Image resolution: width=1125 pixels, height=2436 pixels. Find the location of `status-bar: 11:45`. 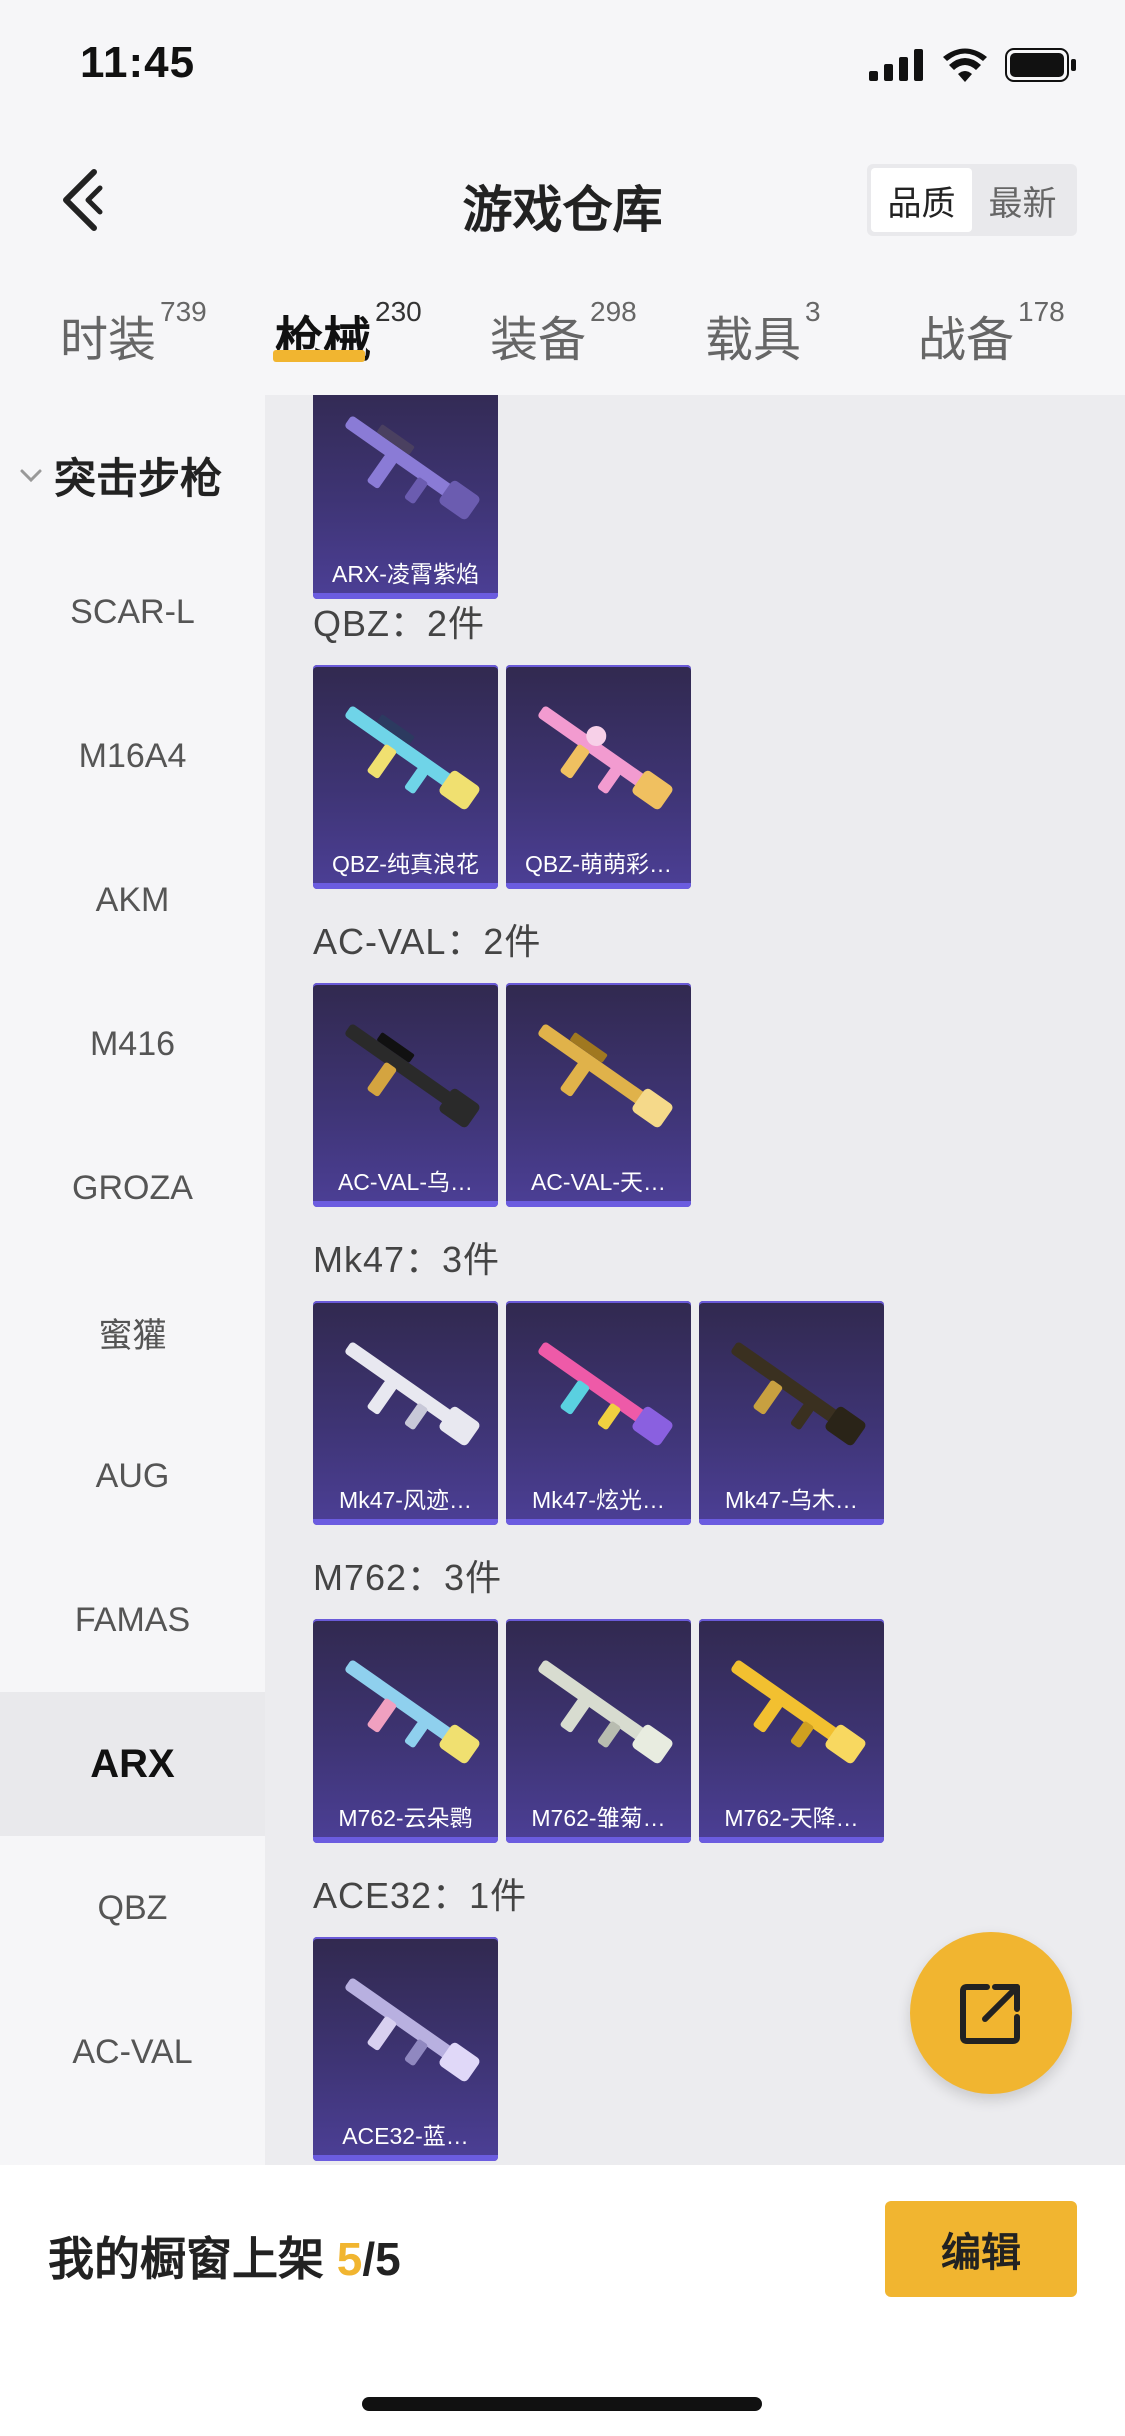

status-bar: 11:45 is located at coordinates (562, 70).